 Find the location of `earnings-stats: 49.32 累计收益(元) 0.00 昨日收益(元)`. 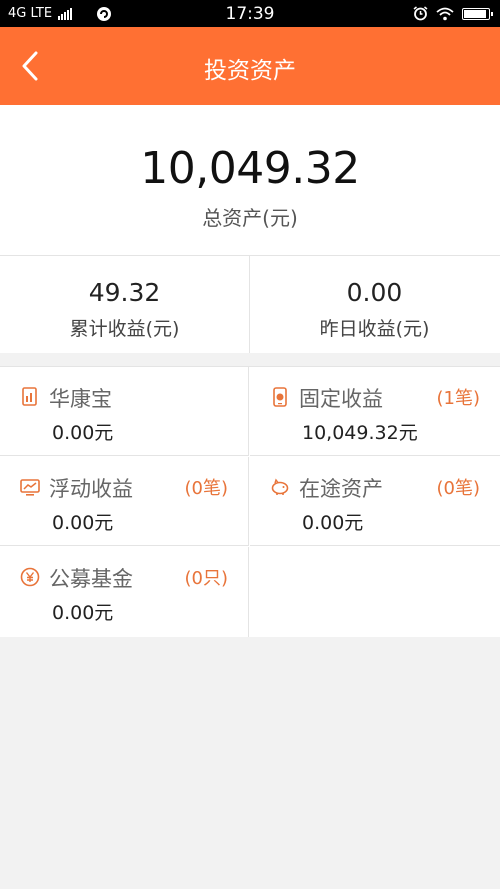

earnings-stats: 49.32 累计收益(元) 0.00 昨日收益(元) is located at coordinates (250, 304).